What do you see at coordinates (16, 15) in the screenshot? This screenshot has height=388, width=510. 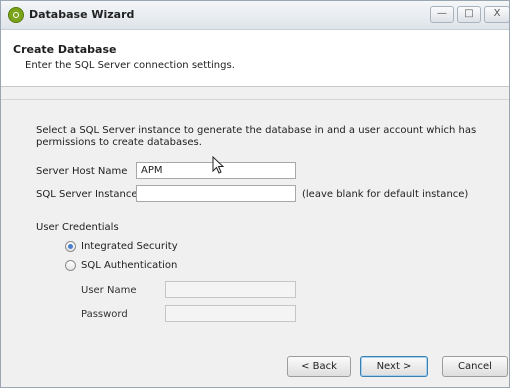 I see `app-icon` at bounding box center [16, 15].